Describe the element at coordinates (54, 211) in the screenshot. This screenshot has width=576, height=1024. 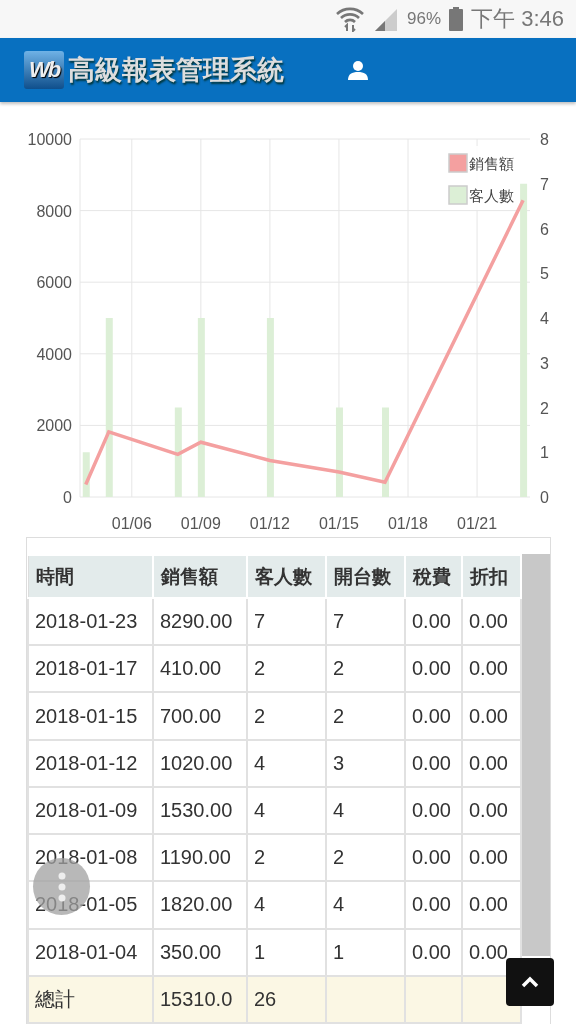
I see `axis-label: 8000` at that location.